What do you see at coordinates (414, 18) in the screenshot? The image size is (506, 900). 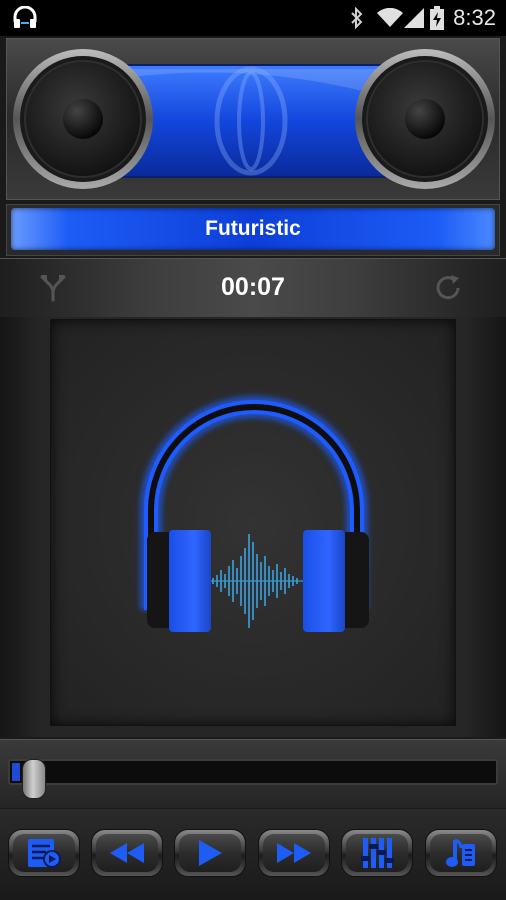 I see `signal-icon` at bounding box center [414, 18].